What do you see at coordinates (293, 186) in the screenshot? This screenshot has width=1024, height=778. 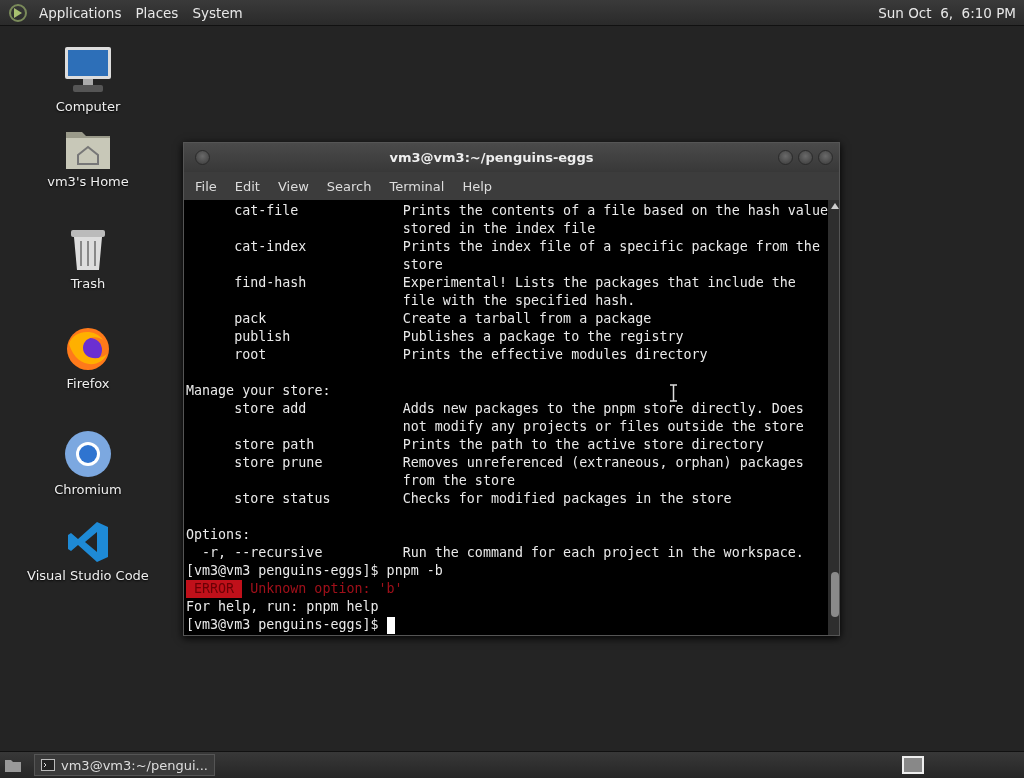 I see `menu-item: View` at bounding box center [293, 186].